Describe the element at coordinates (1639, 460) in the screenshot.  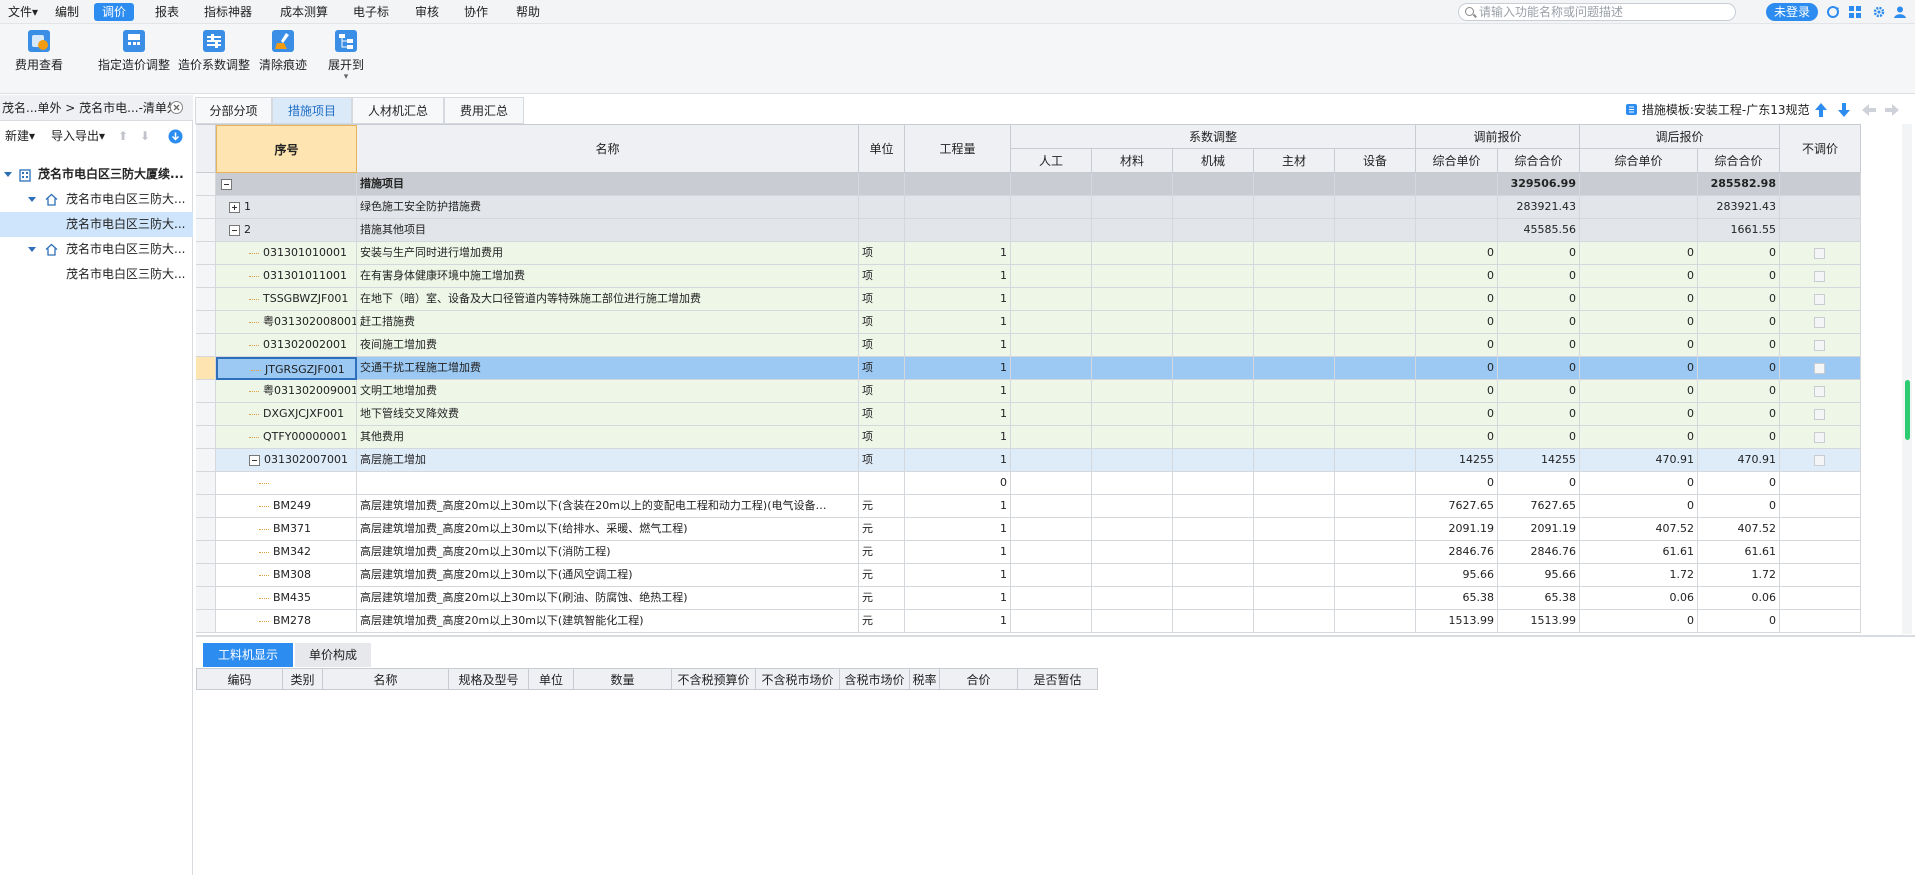
I see `cell-after-unit-price: 470.91` at that location.